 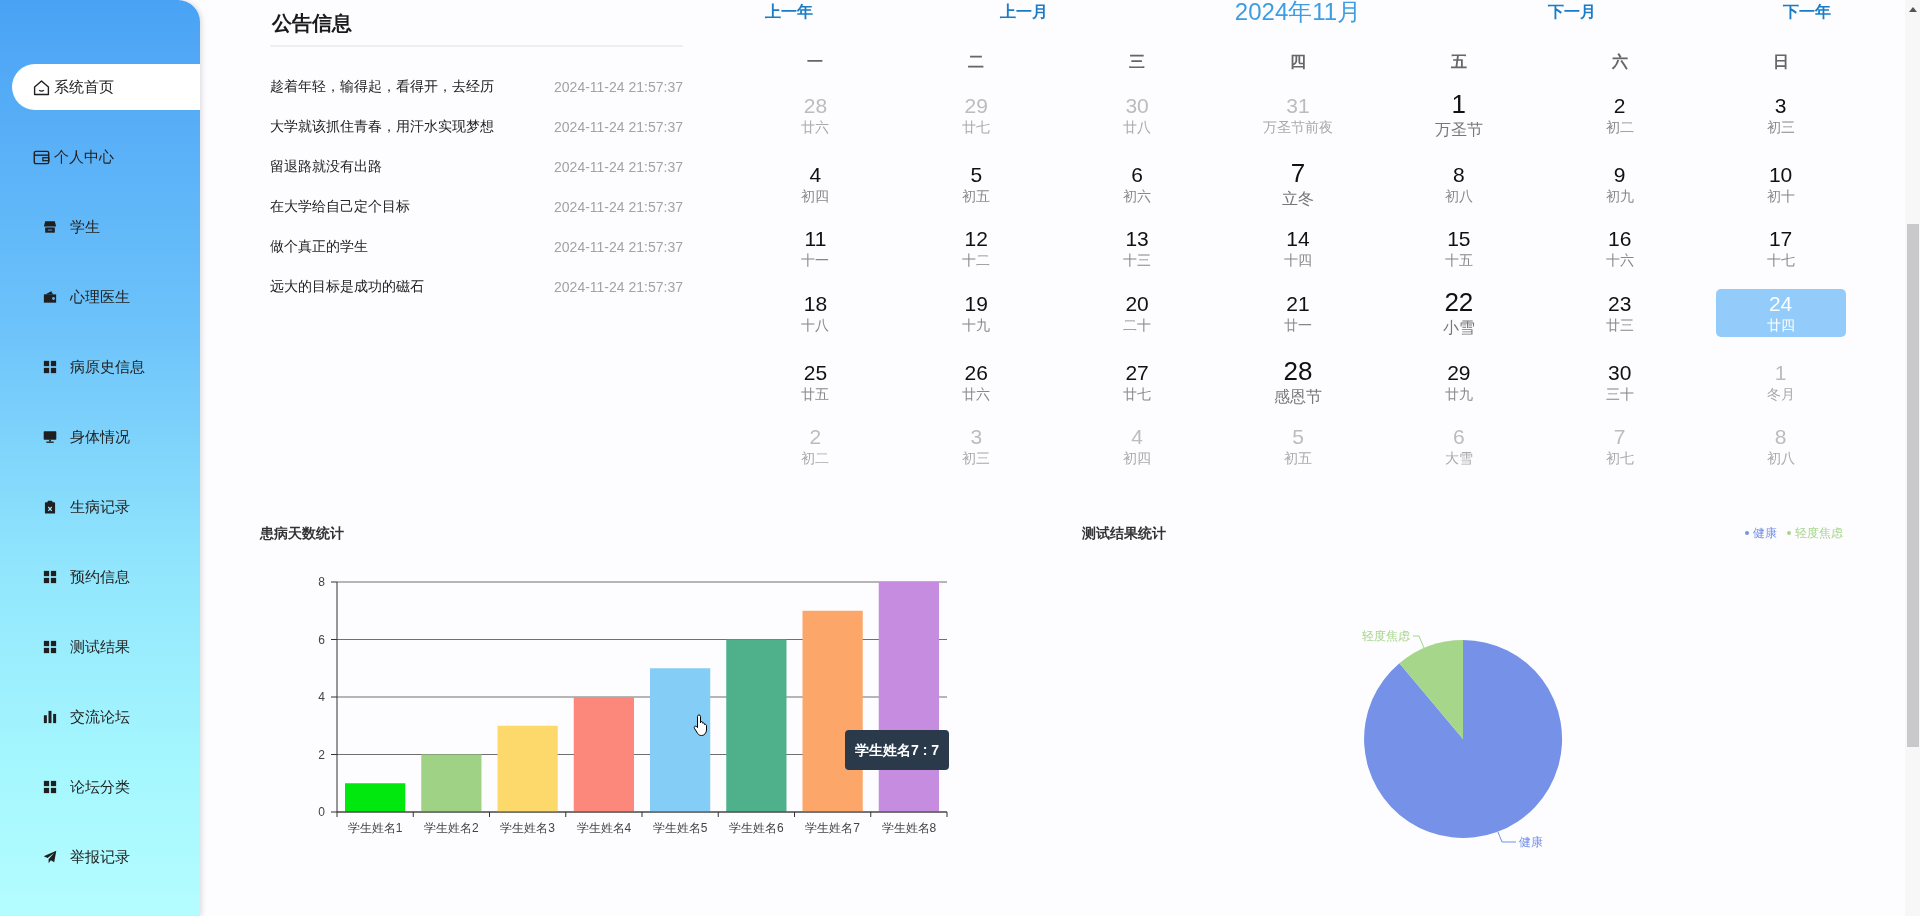 What do you see at coordinates (321, 697) in the screenshot?
I see `axis-label: 4` at bounding box center [321, 697].